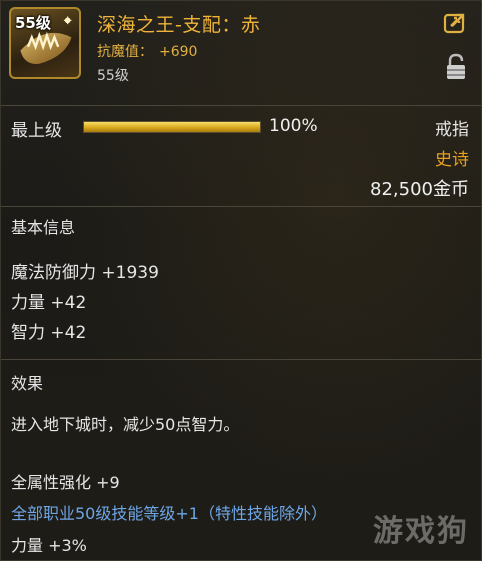 This screenshot has height=561, width=482. I want to click on grade-progress-fill, so click(172, 127).